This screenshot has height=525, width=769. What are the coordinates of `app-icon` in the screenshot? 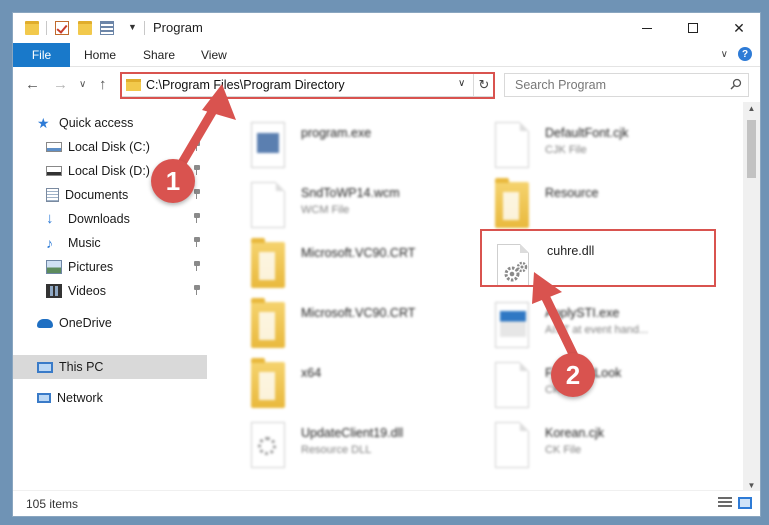 It's located at (512, 325).